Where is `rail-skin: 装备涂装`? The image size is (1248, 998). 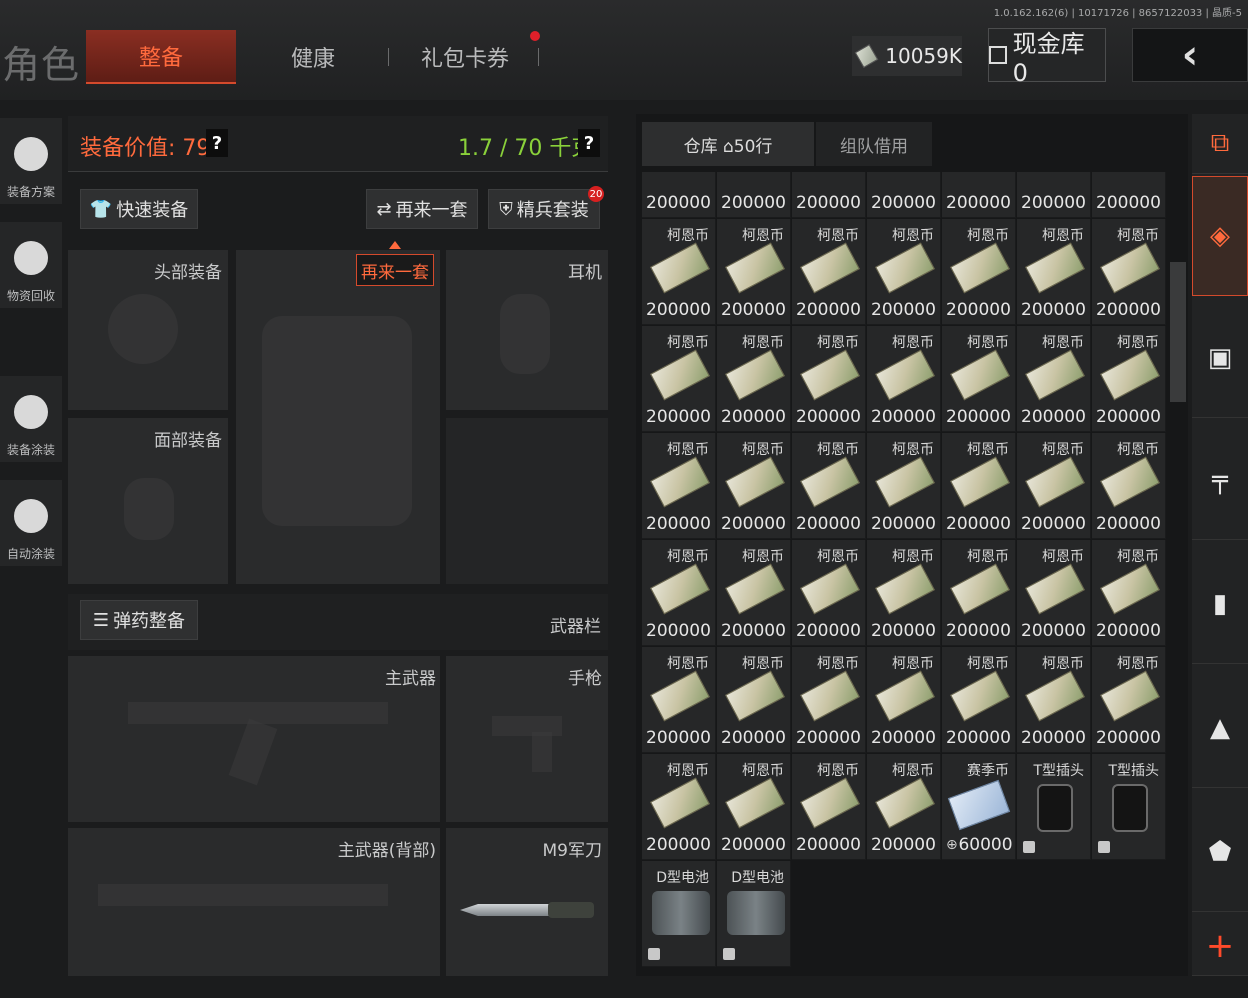 rail-skin: 装备涂装 is located at coordinates (31, 419).